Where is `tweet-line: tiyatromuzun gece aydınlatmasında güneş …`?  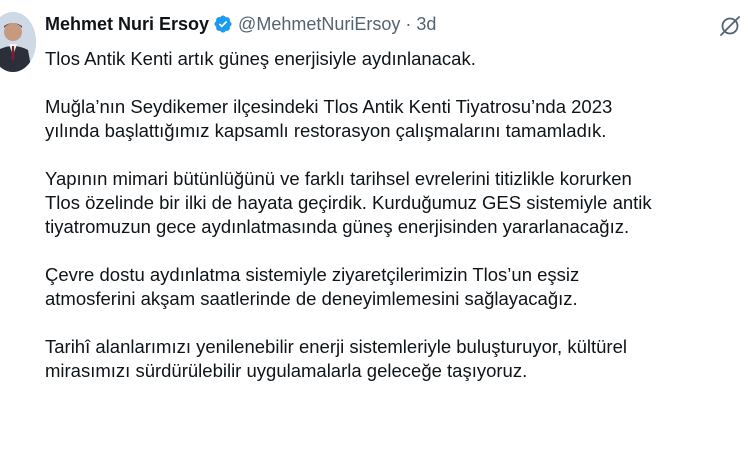 tweet-line: tiyatromuzun gece aydınlatmasında güneş … is located at coordinates (337, 226).